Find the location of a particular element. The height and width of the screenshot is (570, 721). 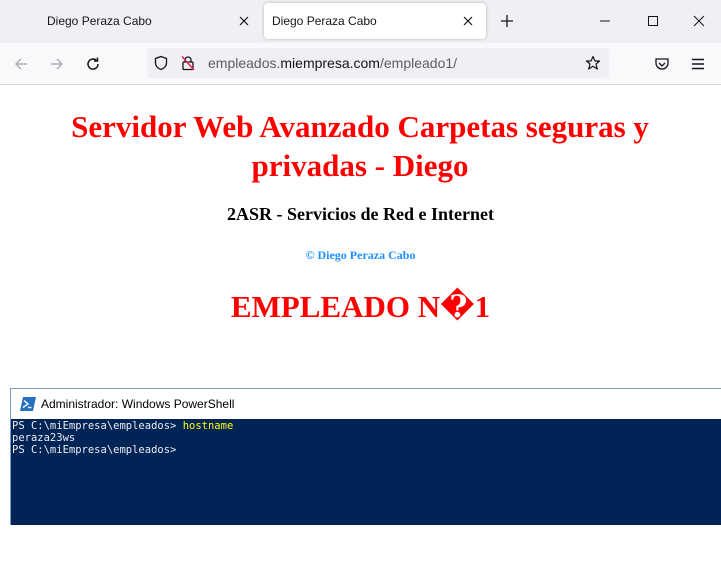

copyright-text: © Diego Peraza Cabo is located at coordinates (360, 255).